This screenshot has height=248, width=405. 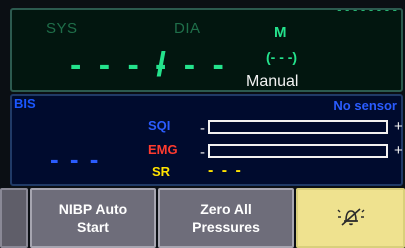 I want to click on sr-value: - - -, so click(x=225, y=170).